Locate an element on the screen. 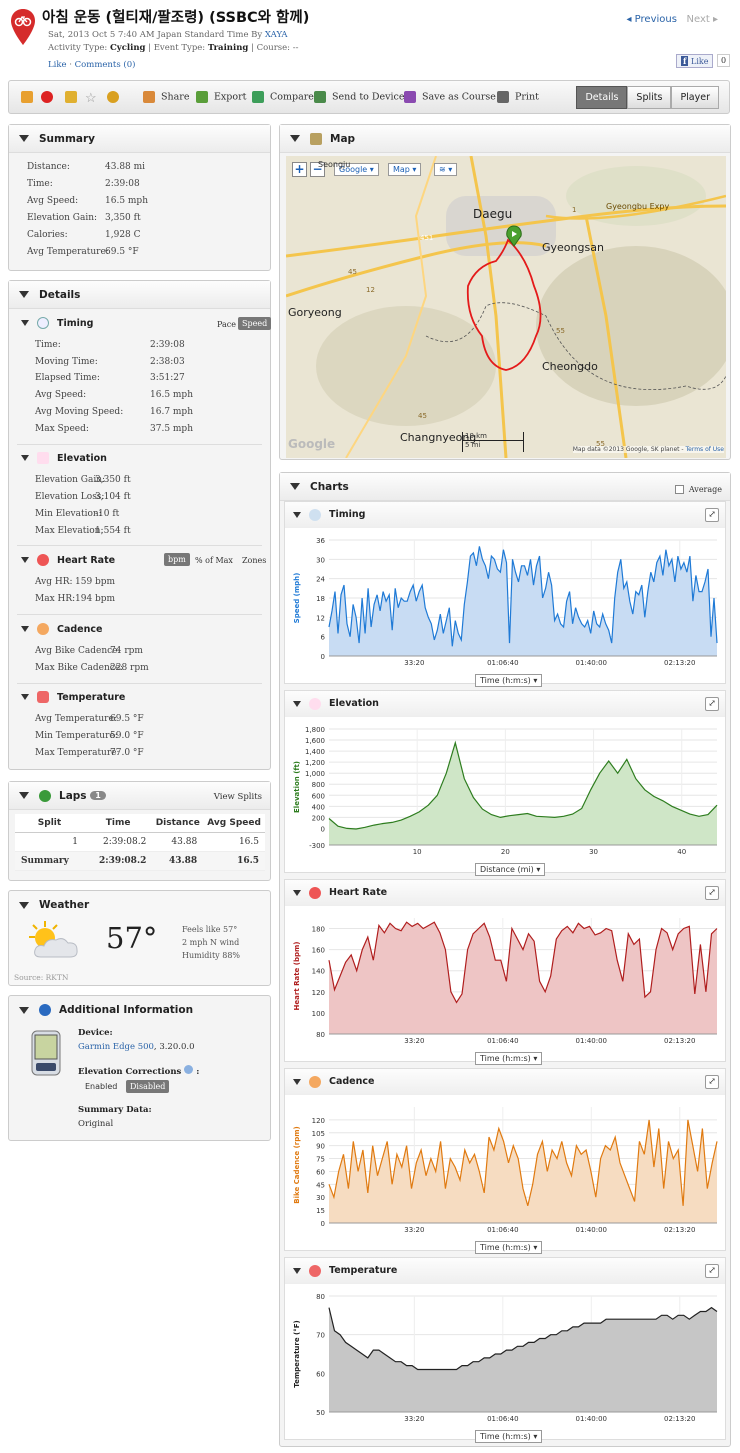  terms-link: Terms of Use is located at coordinates (705, 449).